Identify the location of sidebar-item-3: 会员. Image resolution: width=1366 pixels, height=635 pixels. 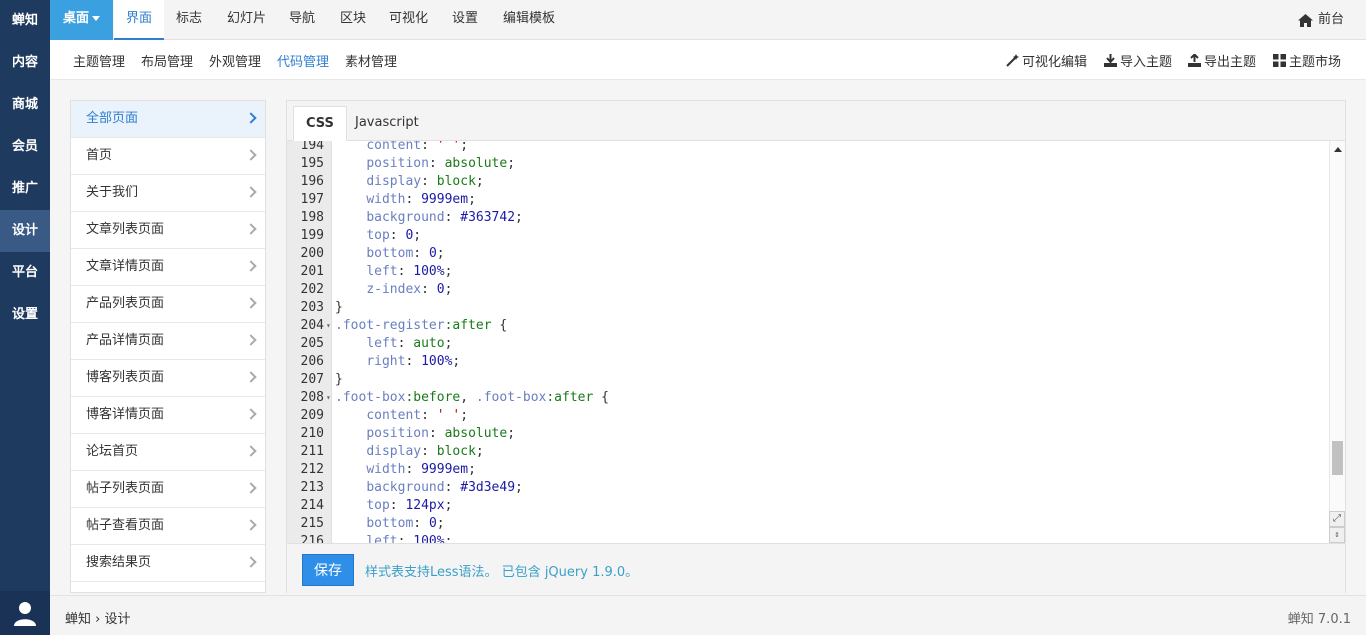
(25, 147).